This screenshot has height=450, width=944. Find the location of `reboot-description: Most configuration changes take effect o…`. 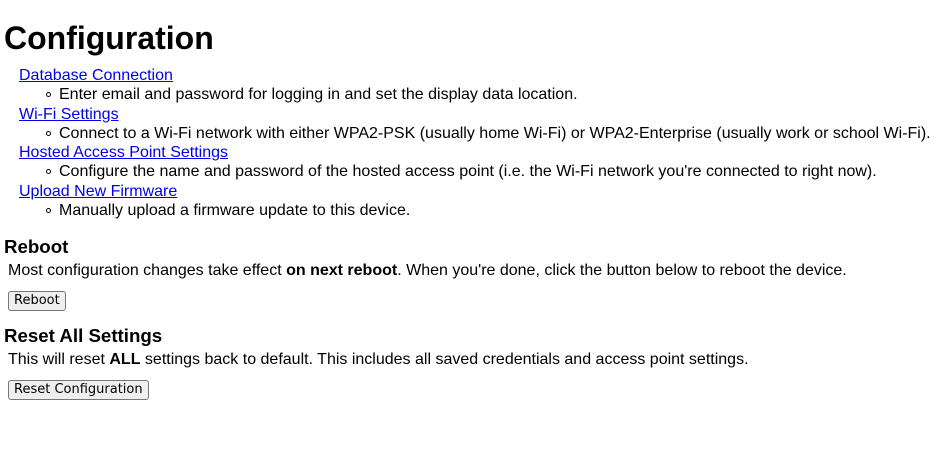

reboot-description: Most configuration changes take effect o… is located at coordinates (427, 271).